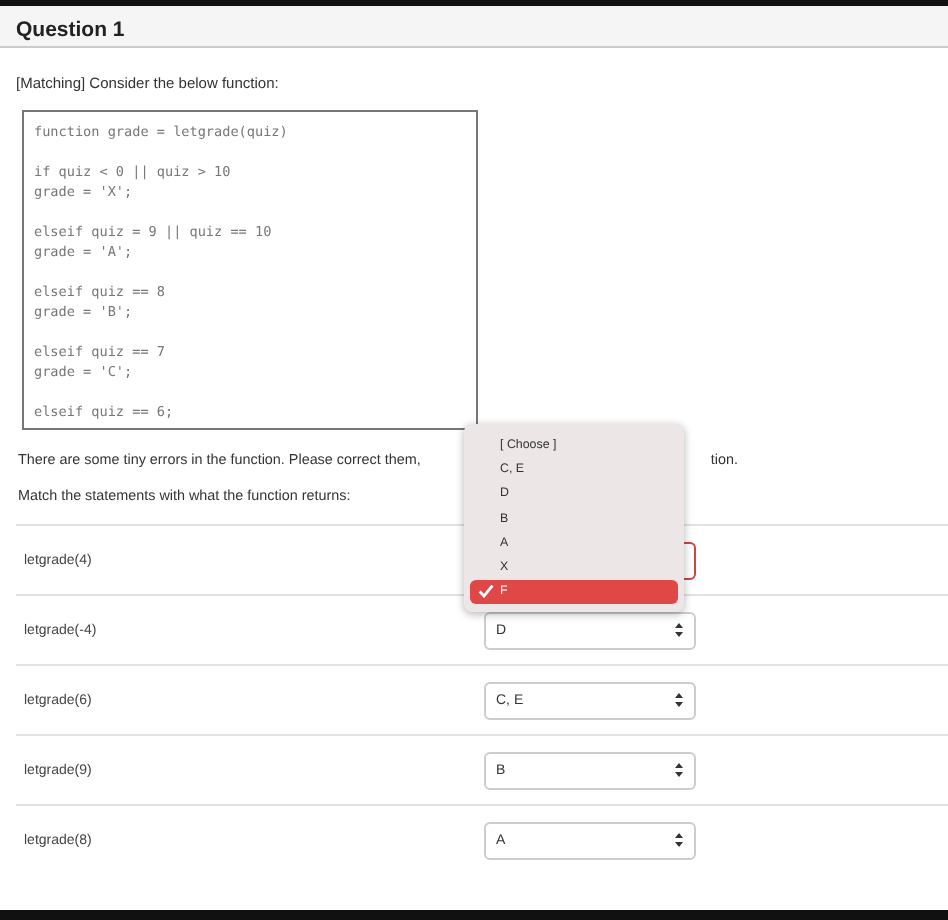  What do you see at coordinates (70, 30) in the screenshot?
I see `question-title: Question 1` at bounding box center [70, 30].